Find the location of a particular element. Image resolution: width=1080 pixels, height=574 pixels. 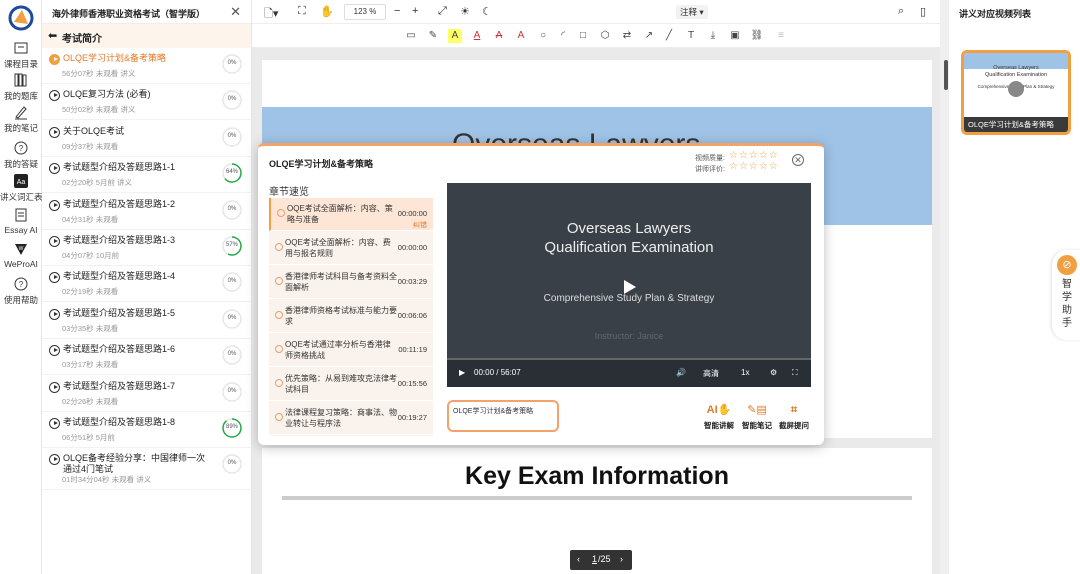

chapter-item: OQE考试全面解析：内容、费用与报名规则 00:00:00 is located at coordinates (351, 248).